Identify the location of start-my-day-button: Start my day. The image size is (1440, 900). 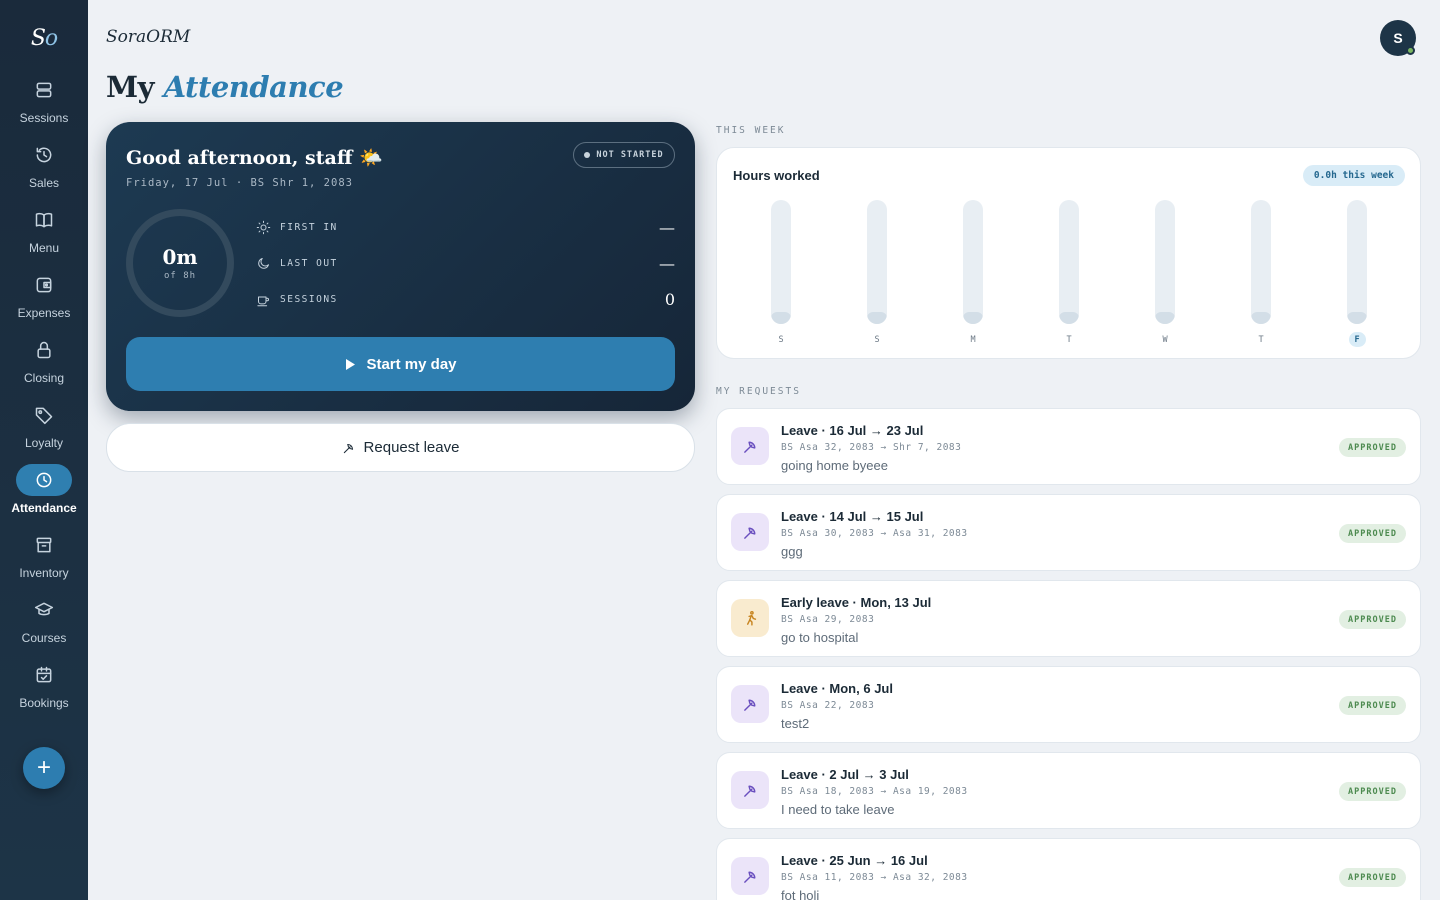
(400, 364).